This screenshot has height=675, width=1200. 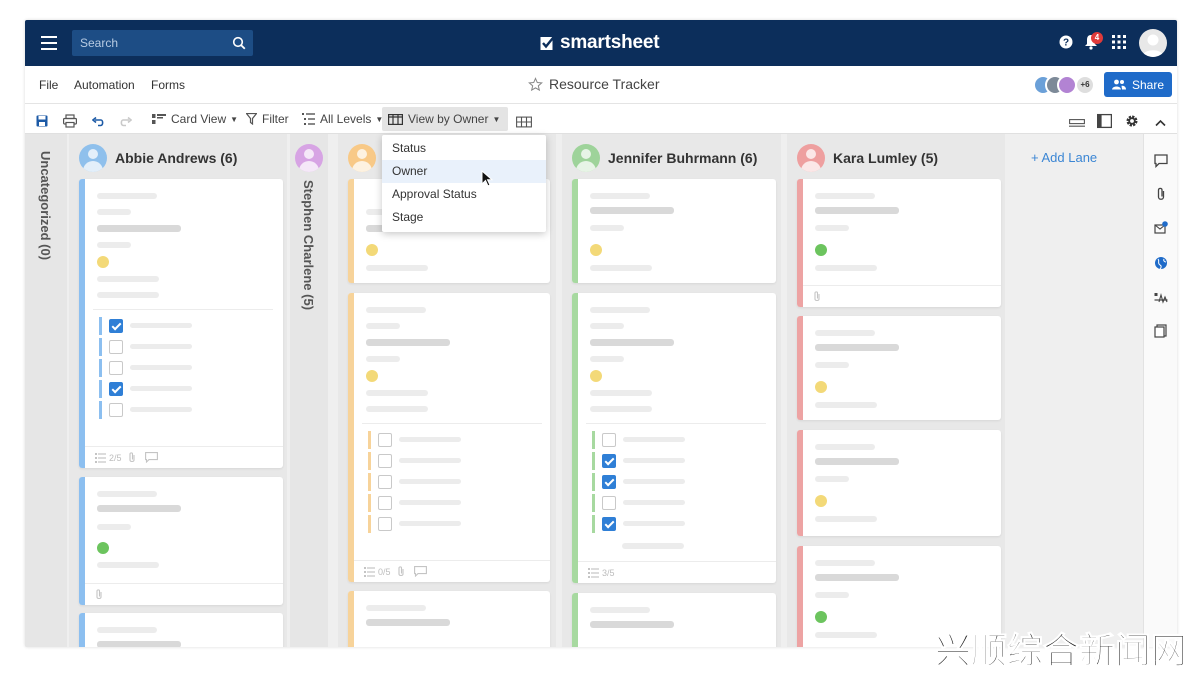 What do you see at coordinates (674, 438) in the screenshot?
I see `card: 3/5` at bounding box center [674, 438].